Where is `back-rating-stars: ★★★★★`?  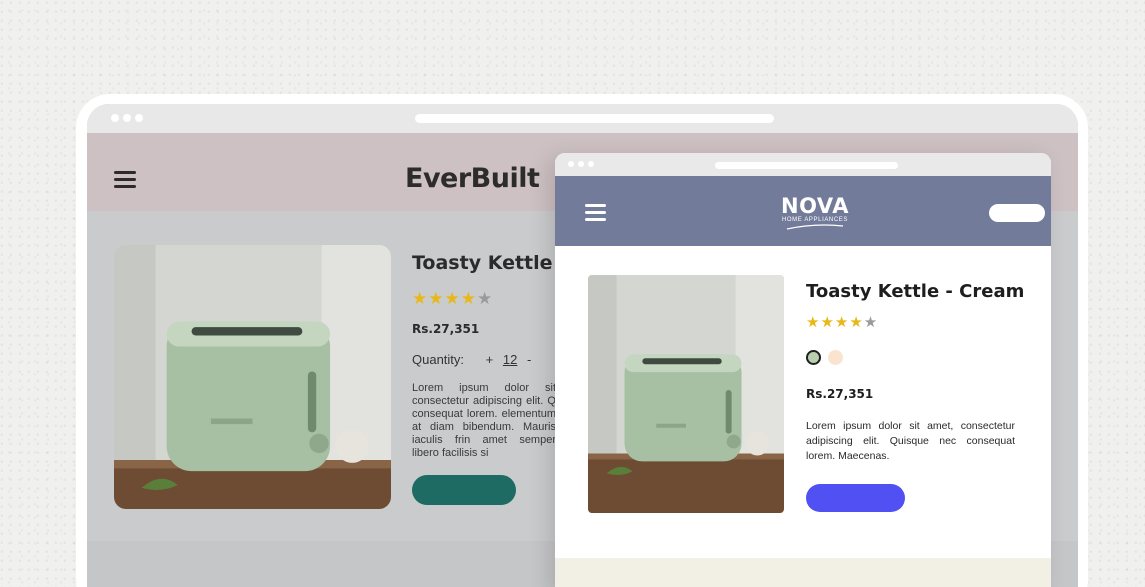 back-rating-stars: ★★★★★ is located at coordinates (452, 298).